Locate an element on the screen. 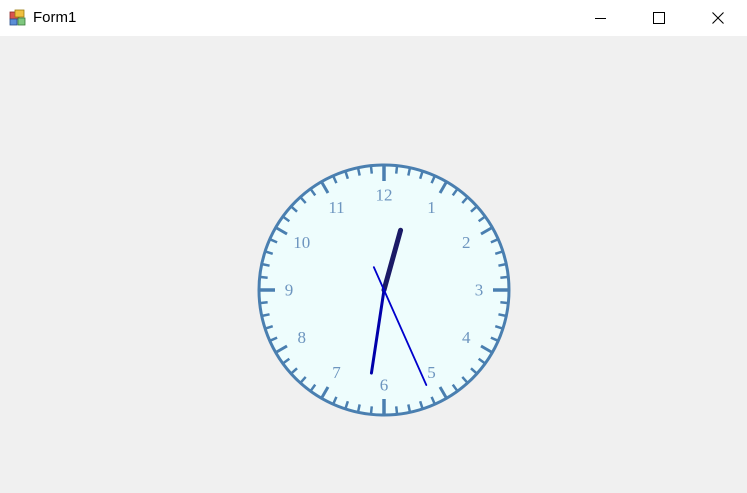  clock-numeral-1: 1 is located at coordinates (431, 207).